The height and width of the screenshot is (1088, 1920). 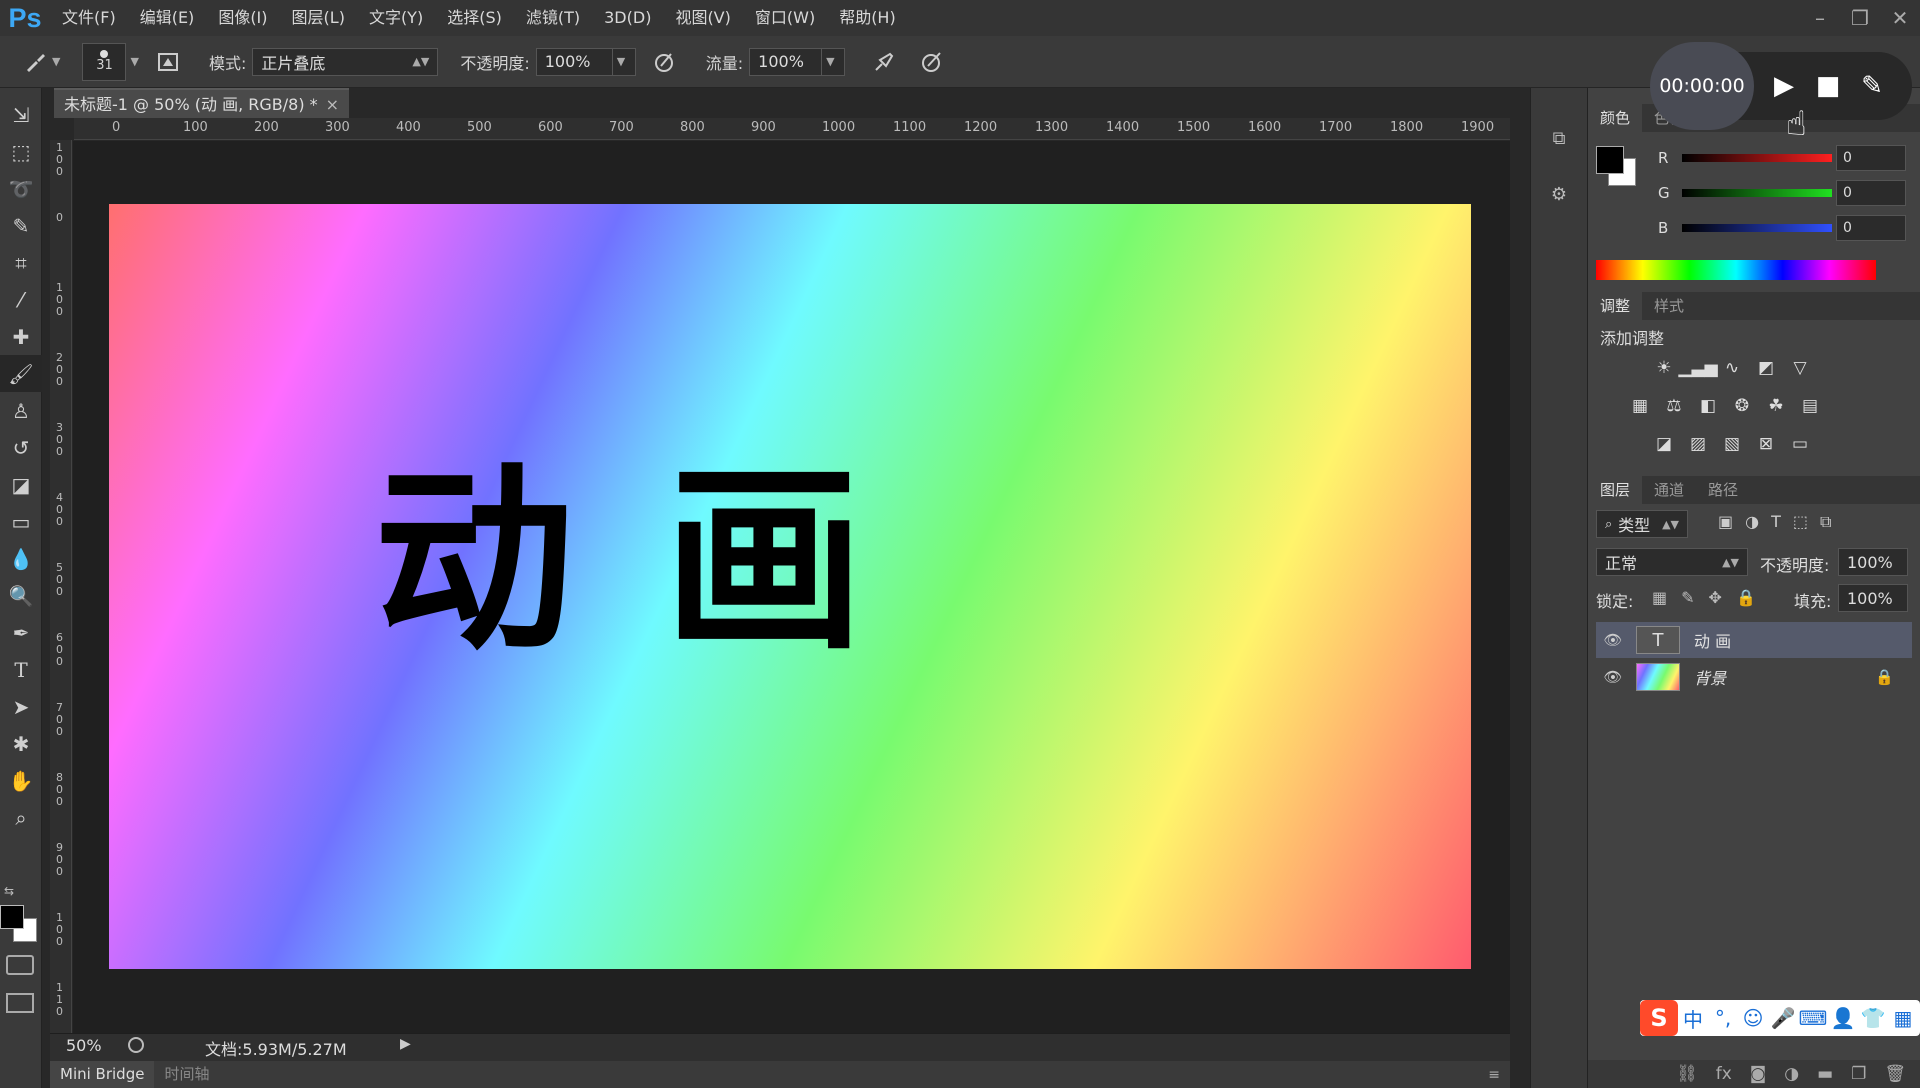 I want to click on brush-panel-icon, so click(x=168, y=62).